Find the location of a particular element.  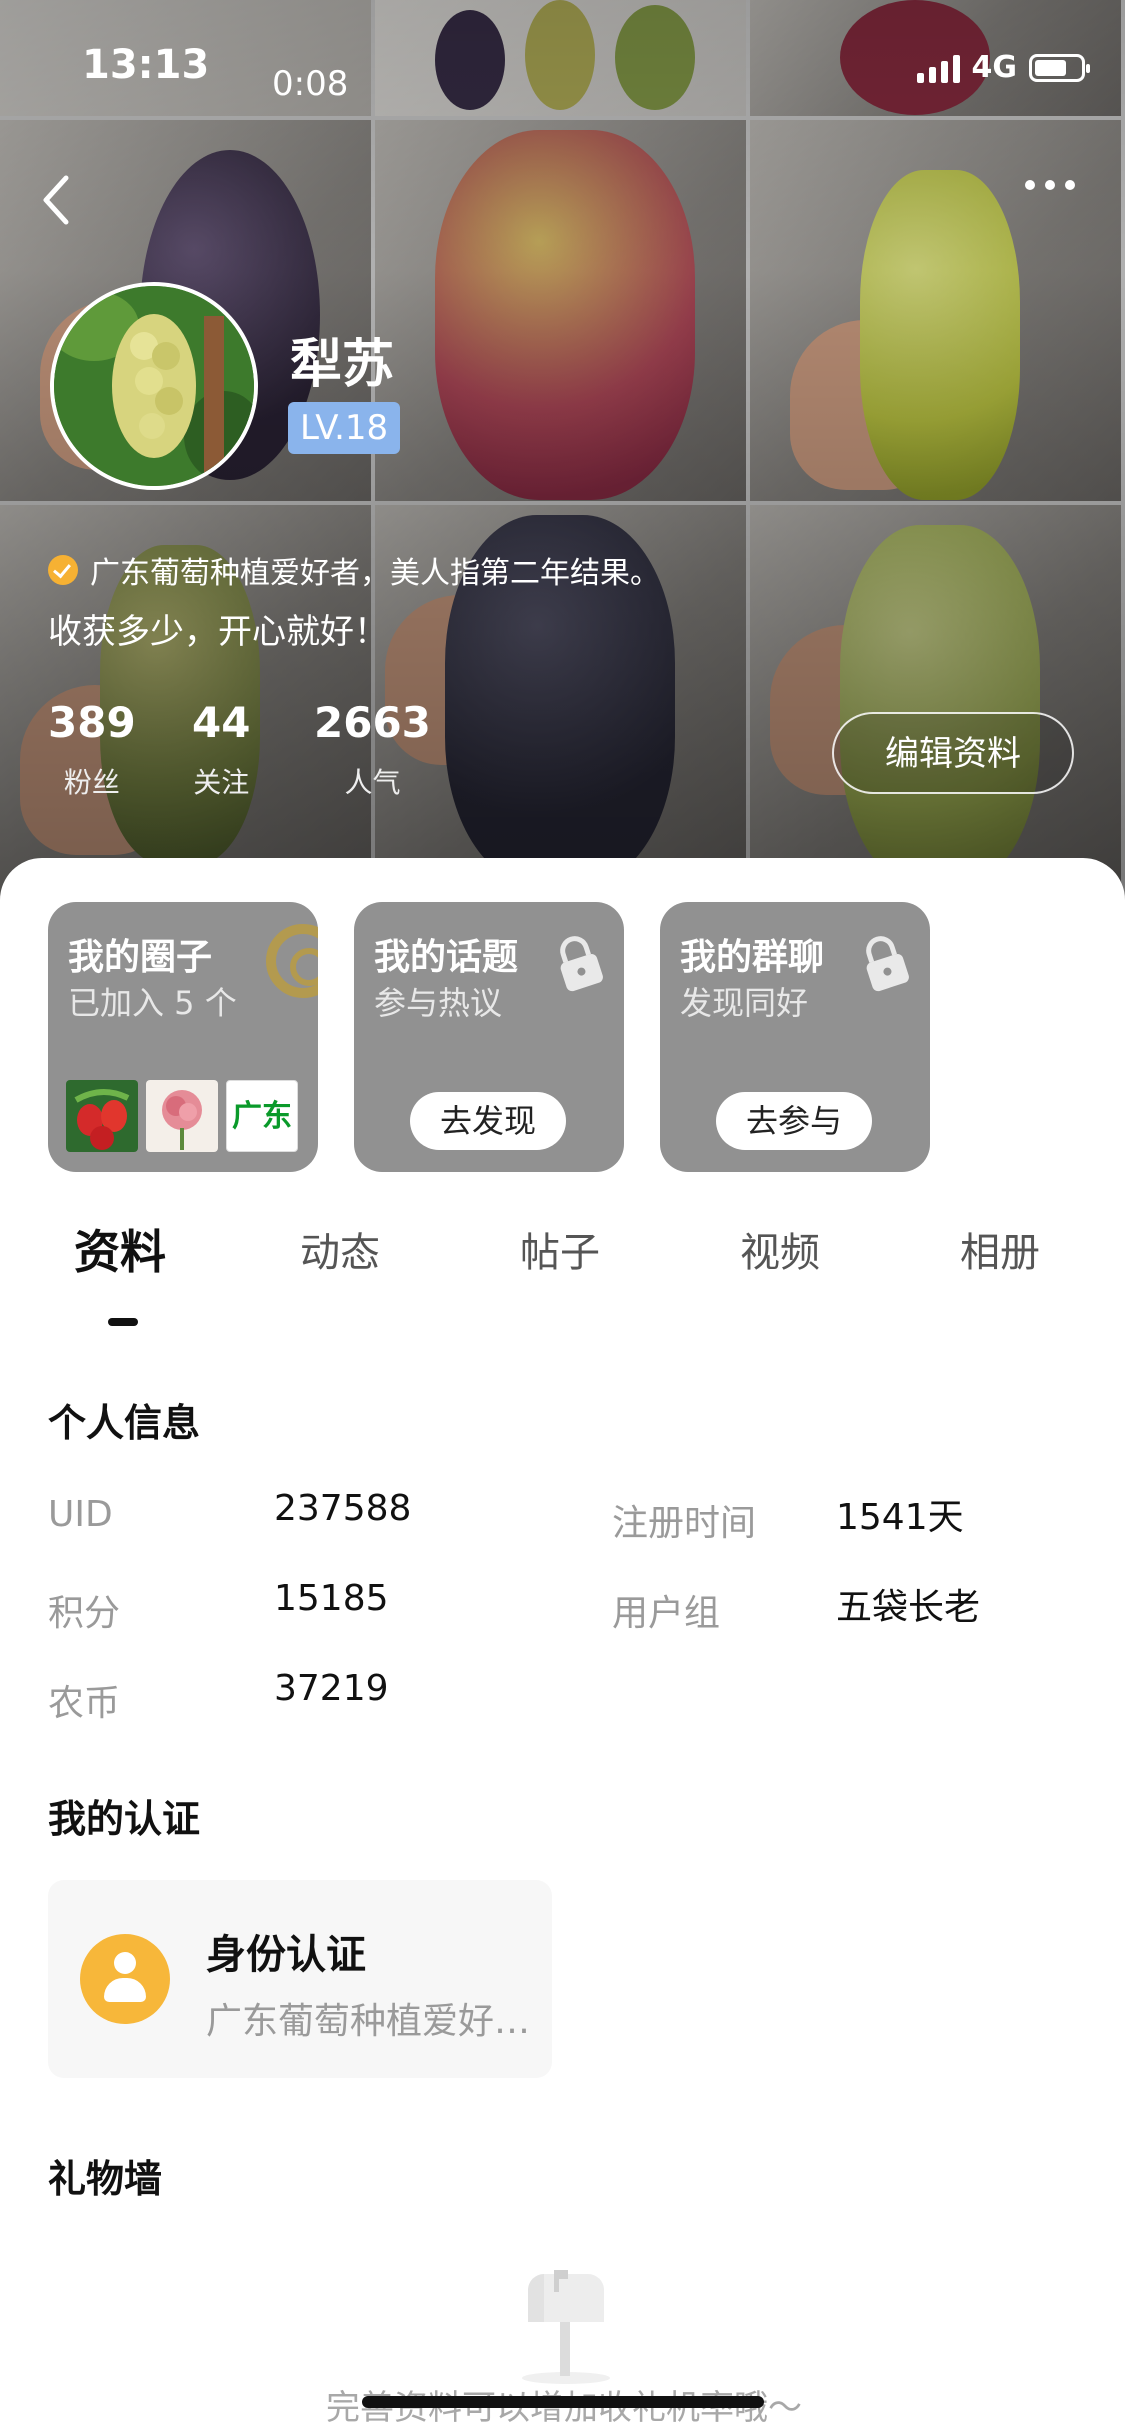

tab-profile-info: 资料 is located at coordinates (120, 1249).